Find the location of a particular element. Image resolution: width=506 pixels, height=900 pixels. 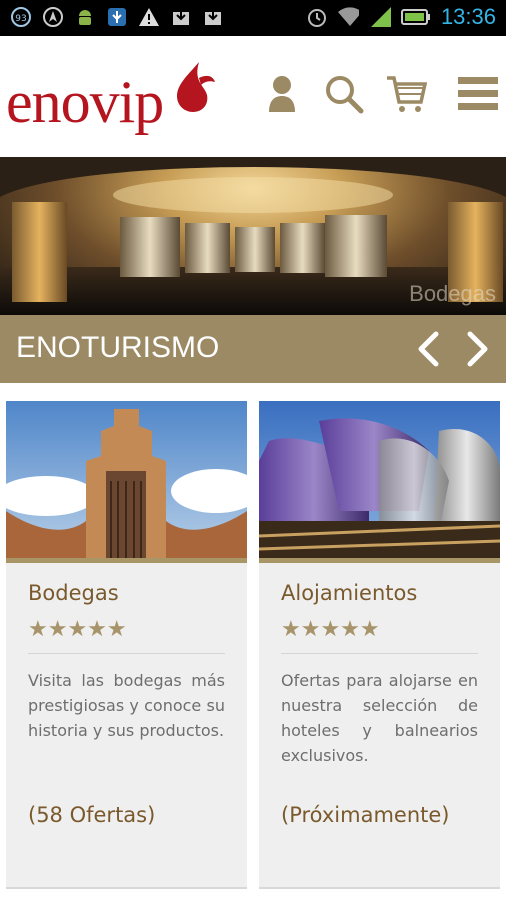

logo: enovip is located at coordinates (111, 97).